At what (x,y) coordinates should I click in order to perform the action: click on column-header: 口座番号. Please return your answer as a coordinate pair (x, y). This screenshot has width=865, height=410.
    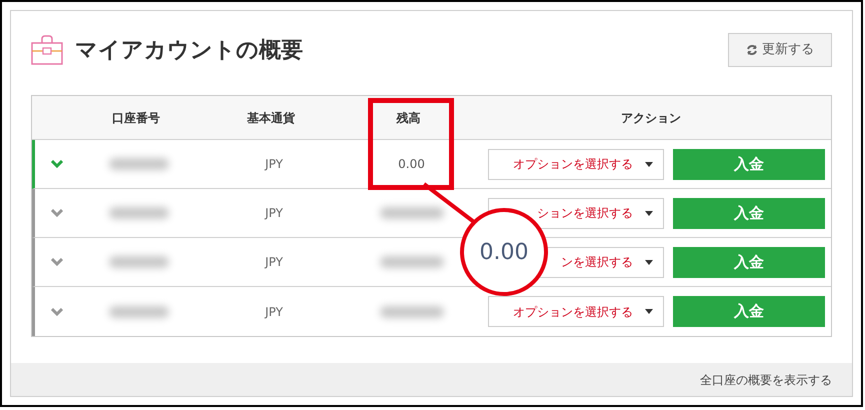
    Looking at the image, I should click on (136, 118).